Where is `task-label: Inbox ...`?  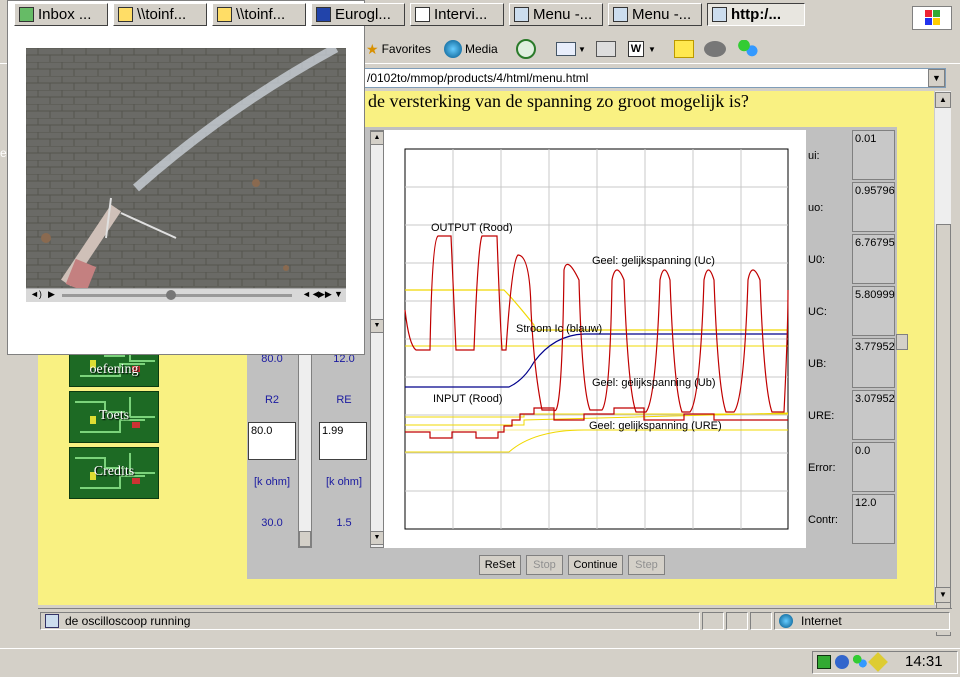
task-label: Inbox ... is located at coordinates (65, 14).